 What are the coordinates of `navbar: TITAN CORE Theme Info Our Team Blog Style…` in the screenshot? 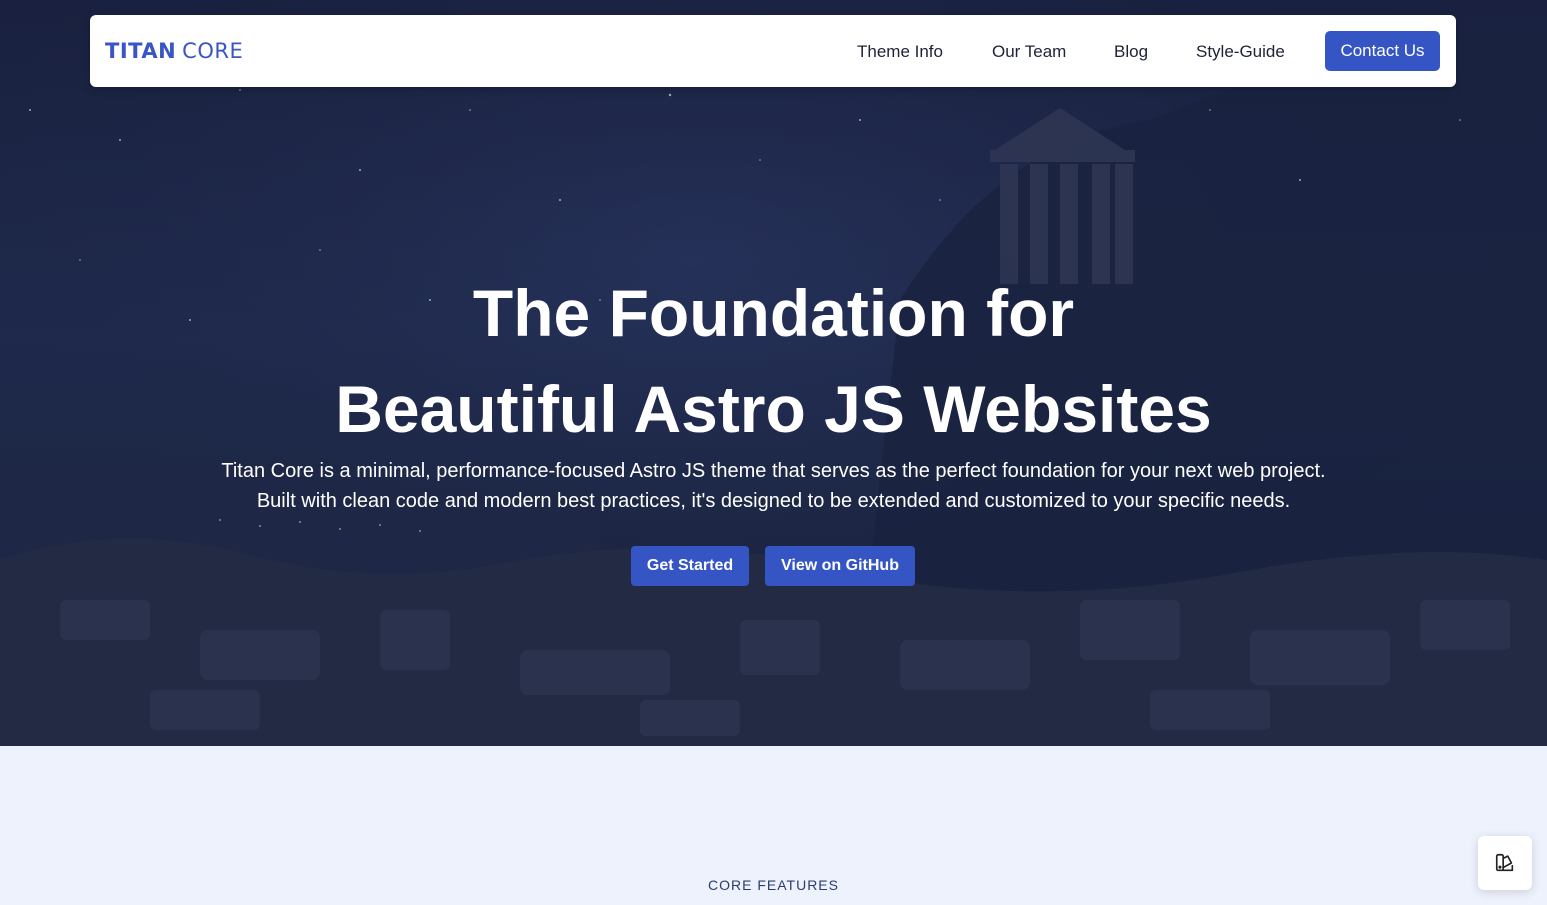 It's located at (773, 51).